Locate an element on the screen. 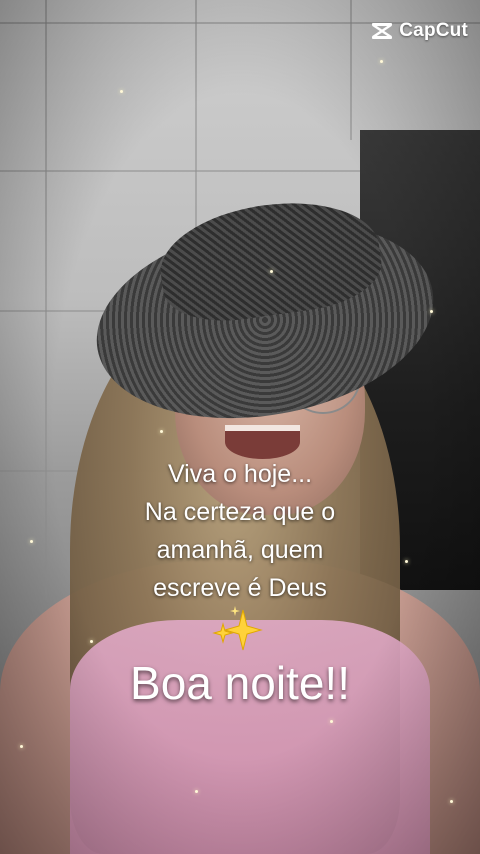 This screenshot has width=480, height=854. watermark-text: CapCut is located at coordinates (433, 30).